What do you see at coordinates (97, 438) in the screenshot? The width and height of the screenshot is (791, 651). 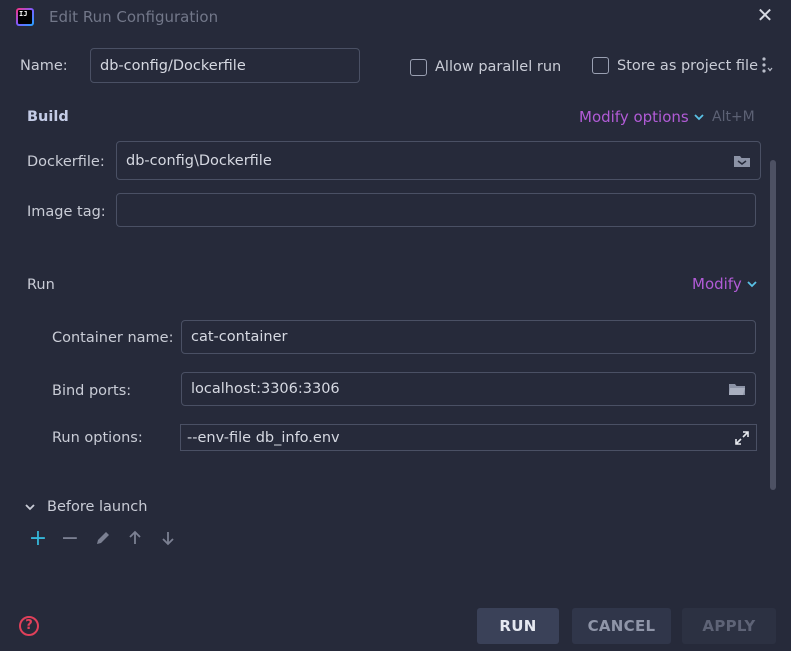 I see `run-options-label: Run options:` at bounding box center [97, 438].